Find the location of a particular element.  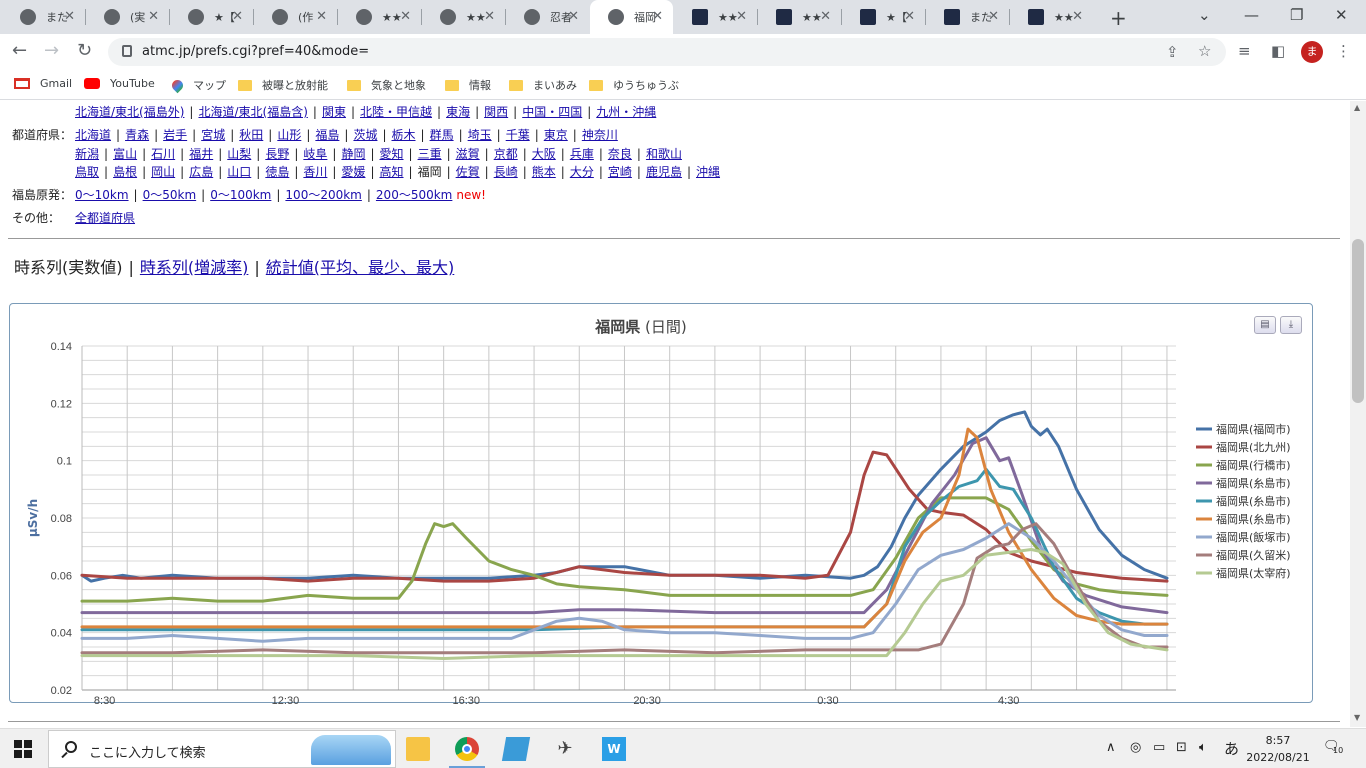

prefecture-link: 鳥取 is located at coordinates (87, 172).